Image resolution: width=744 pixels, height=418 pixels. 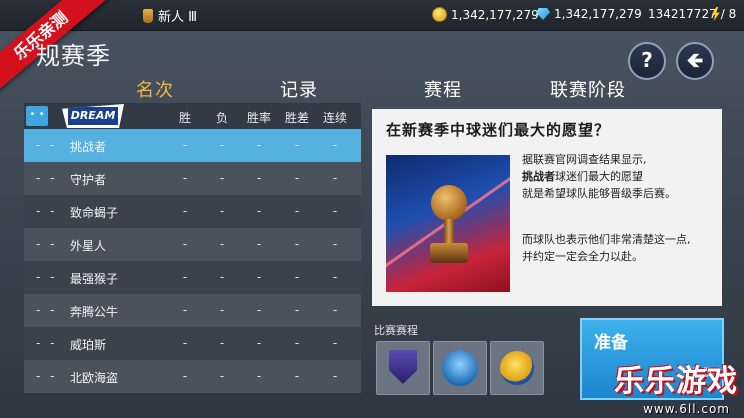 I want to click on header-losses: 负, so click(x=221, y=118).